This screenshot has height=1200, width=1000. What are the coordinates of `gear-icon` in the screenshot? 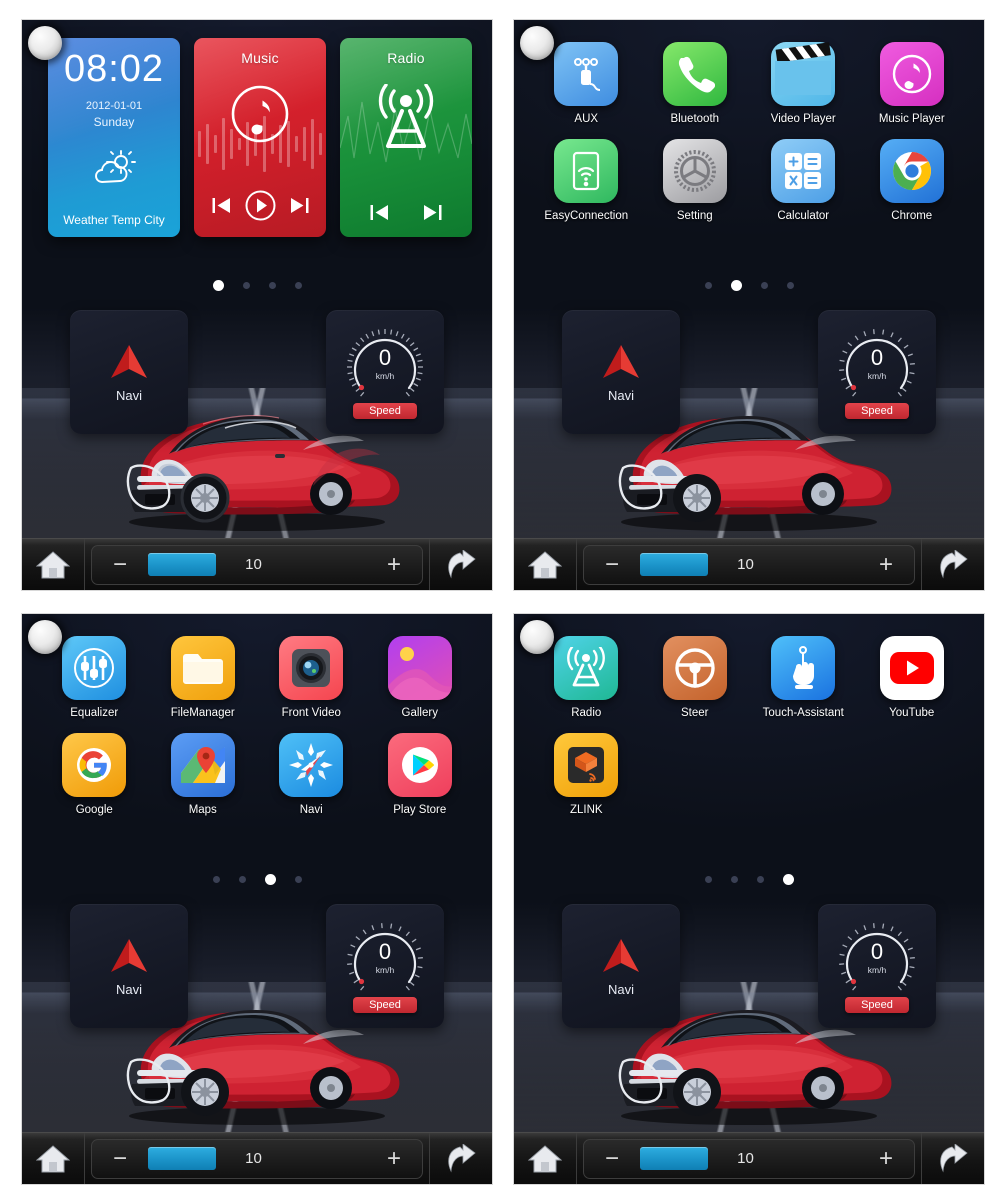 It's located at (694, 171).